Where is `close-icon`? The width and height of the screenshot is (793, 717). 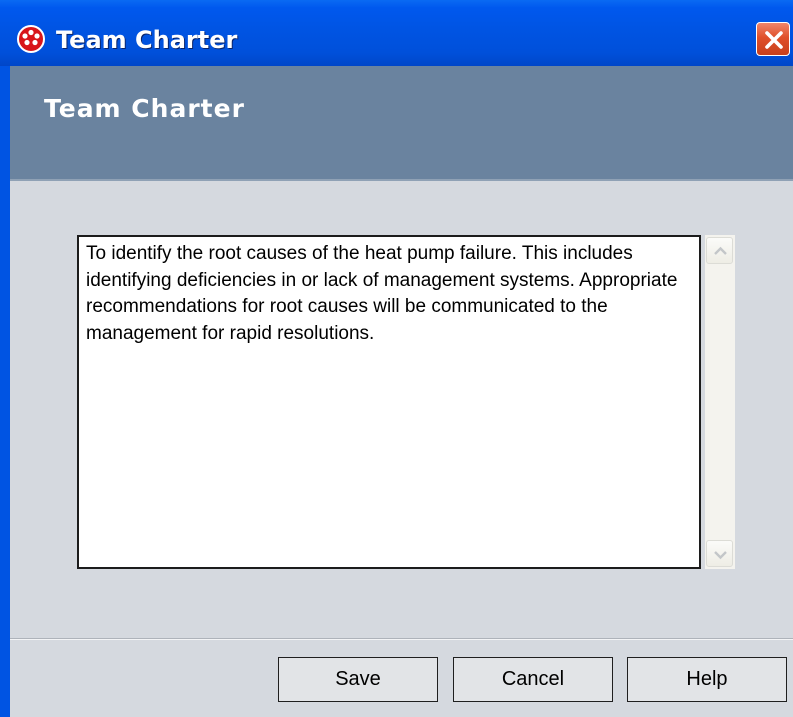 close-icon is located at coordinates (774, 40).